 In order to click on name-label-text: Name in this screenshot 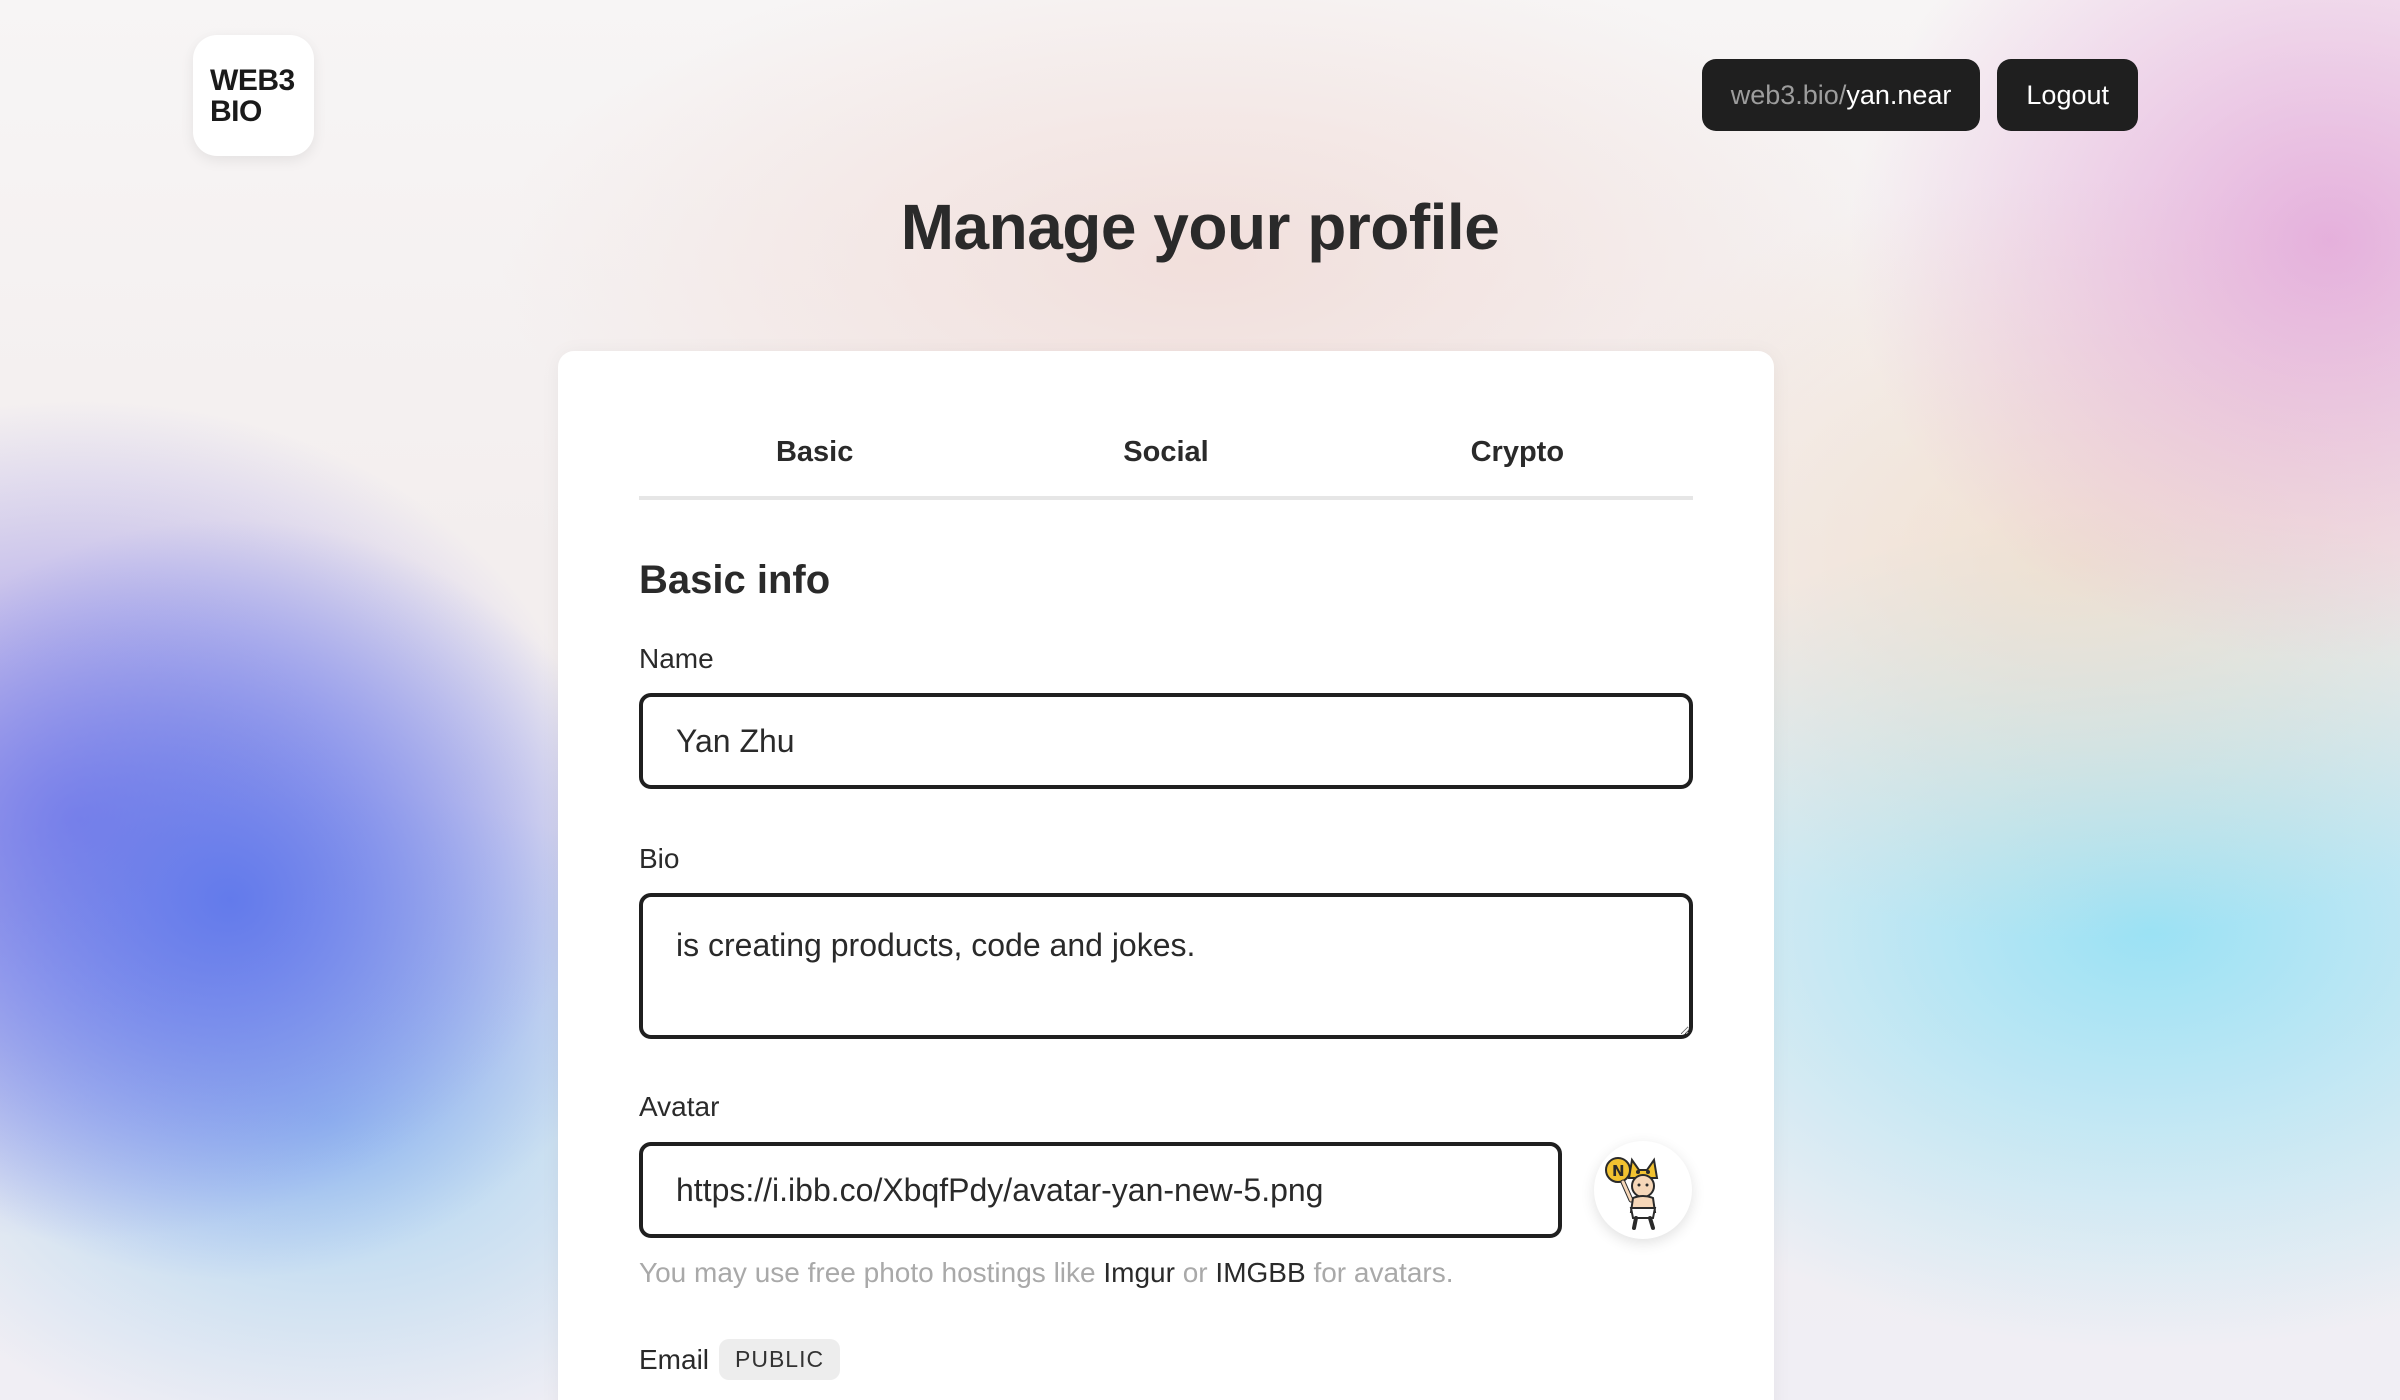, I will do `click(676, 658)`.